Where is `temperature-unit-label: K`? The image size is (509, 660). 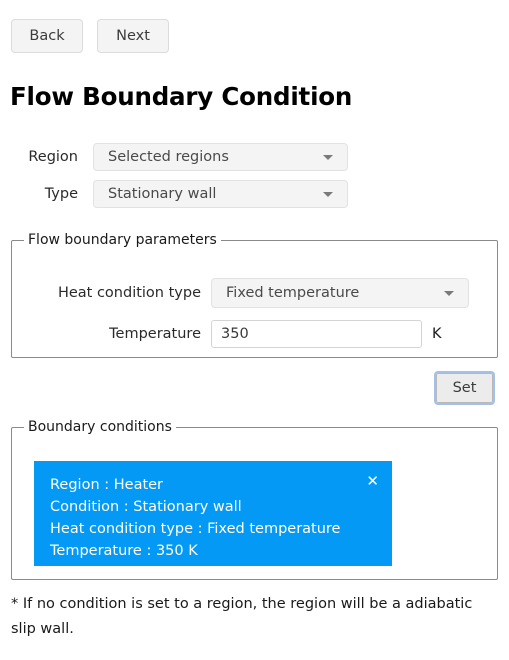 temperature-unit-label: K is located at coordinates (437, 334).